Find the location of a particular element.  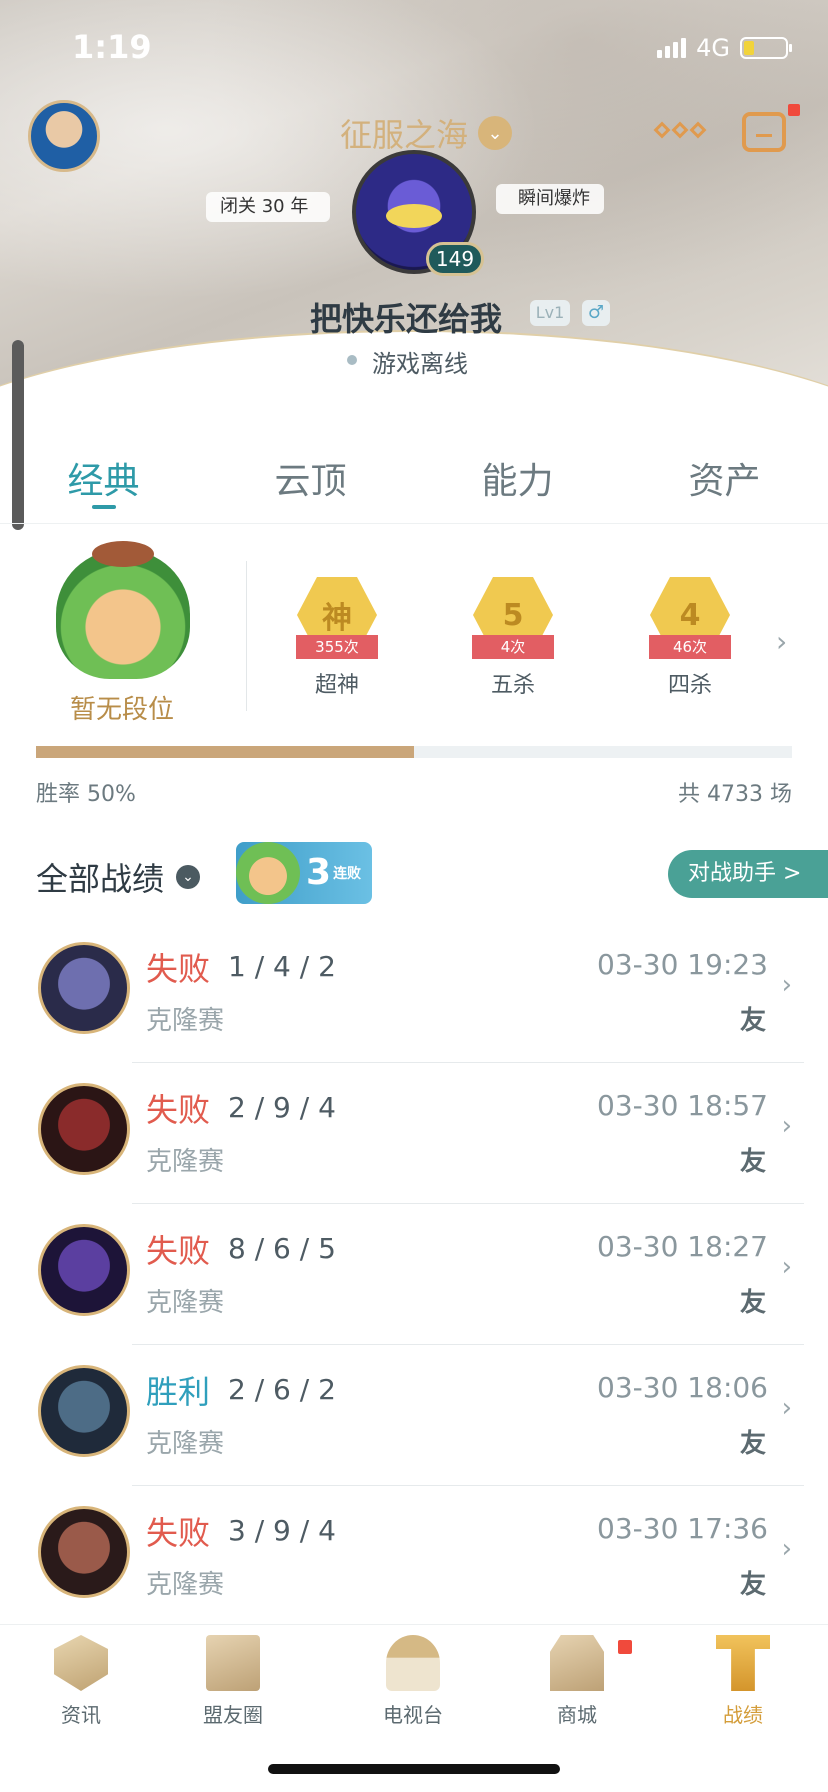

tab-ability: 能力 is located at coordinates (517, 481).